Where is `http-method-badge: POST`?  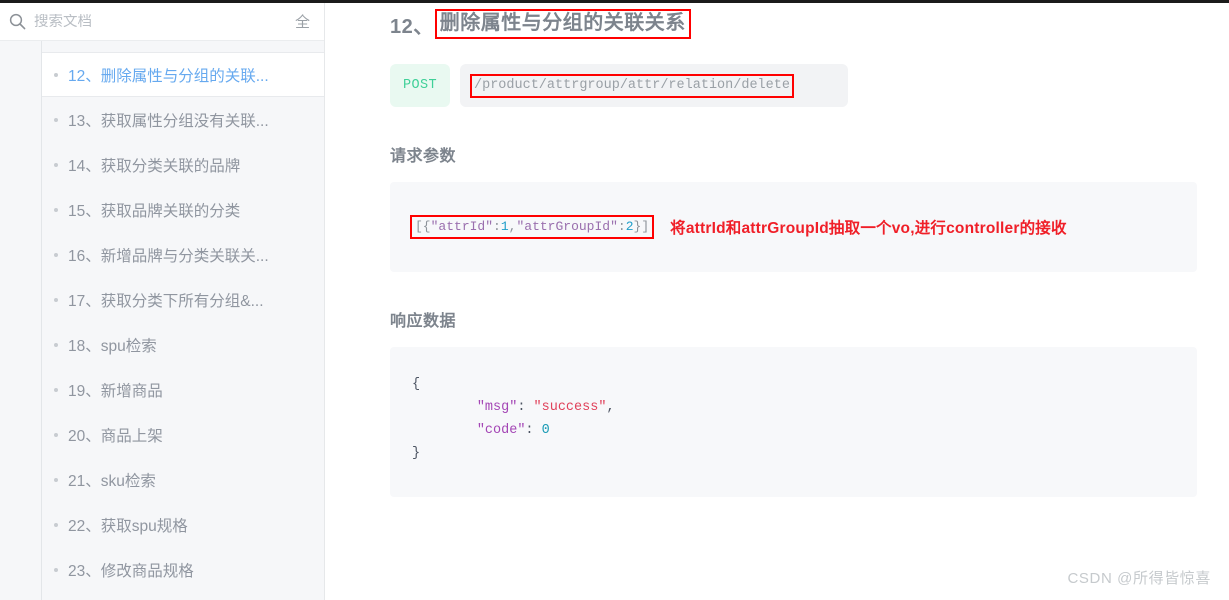 http-method-badge: POST is located at coordinates (420, 85).